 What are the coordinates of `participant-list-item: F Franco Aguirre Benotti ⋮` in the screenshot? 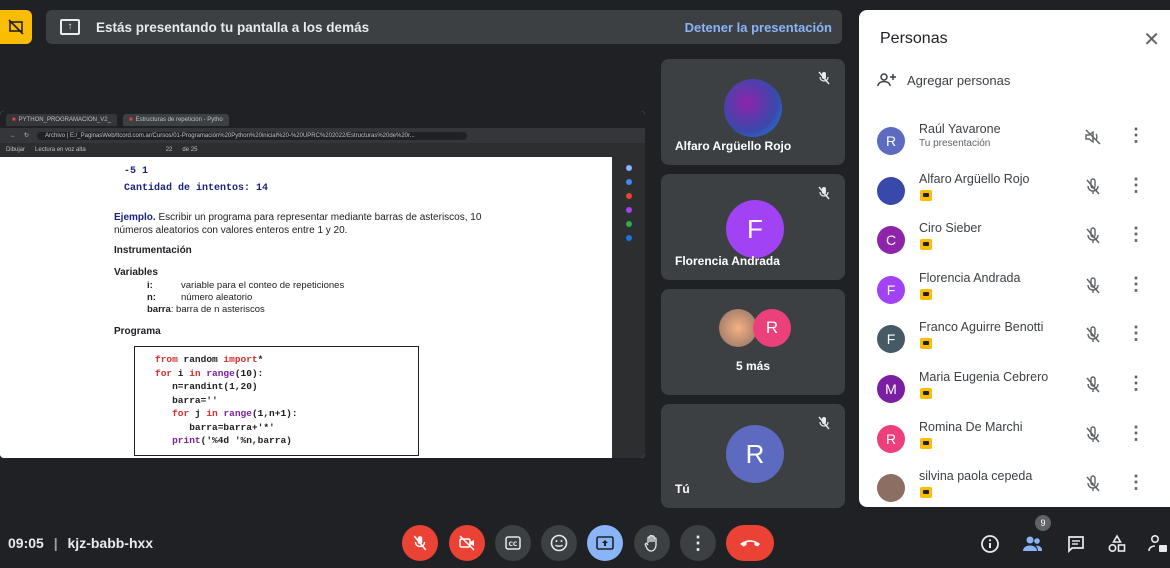 It's located at (1014, 341).